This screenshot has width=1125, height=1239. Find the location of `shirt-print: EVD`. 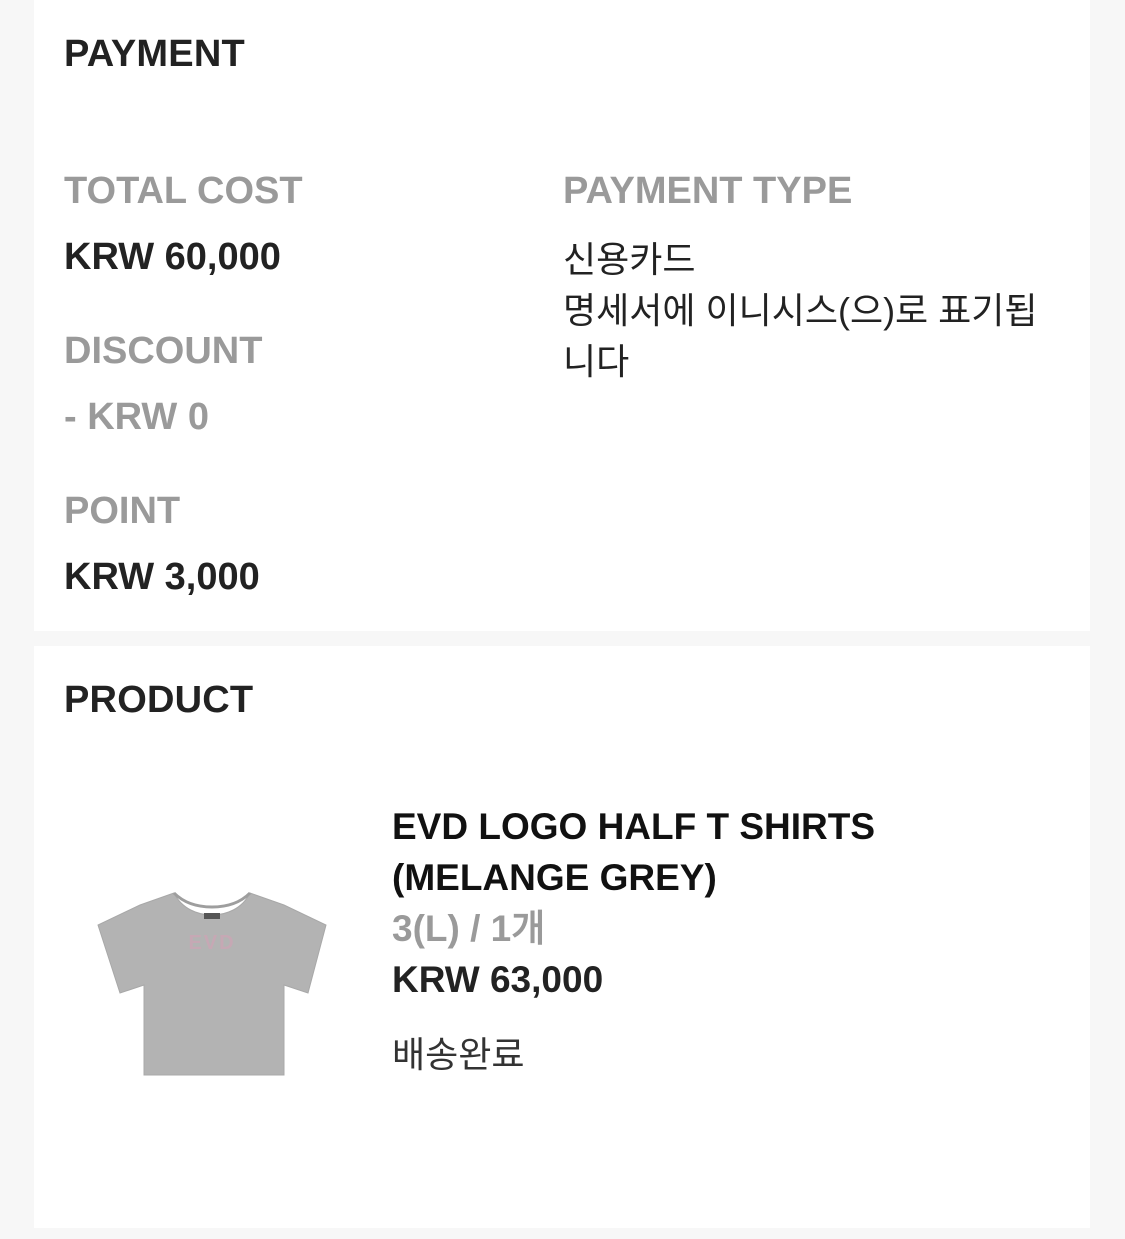

shirt-print: EVD is located at coordinates (211, 943).